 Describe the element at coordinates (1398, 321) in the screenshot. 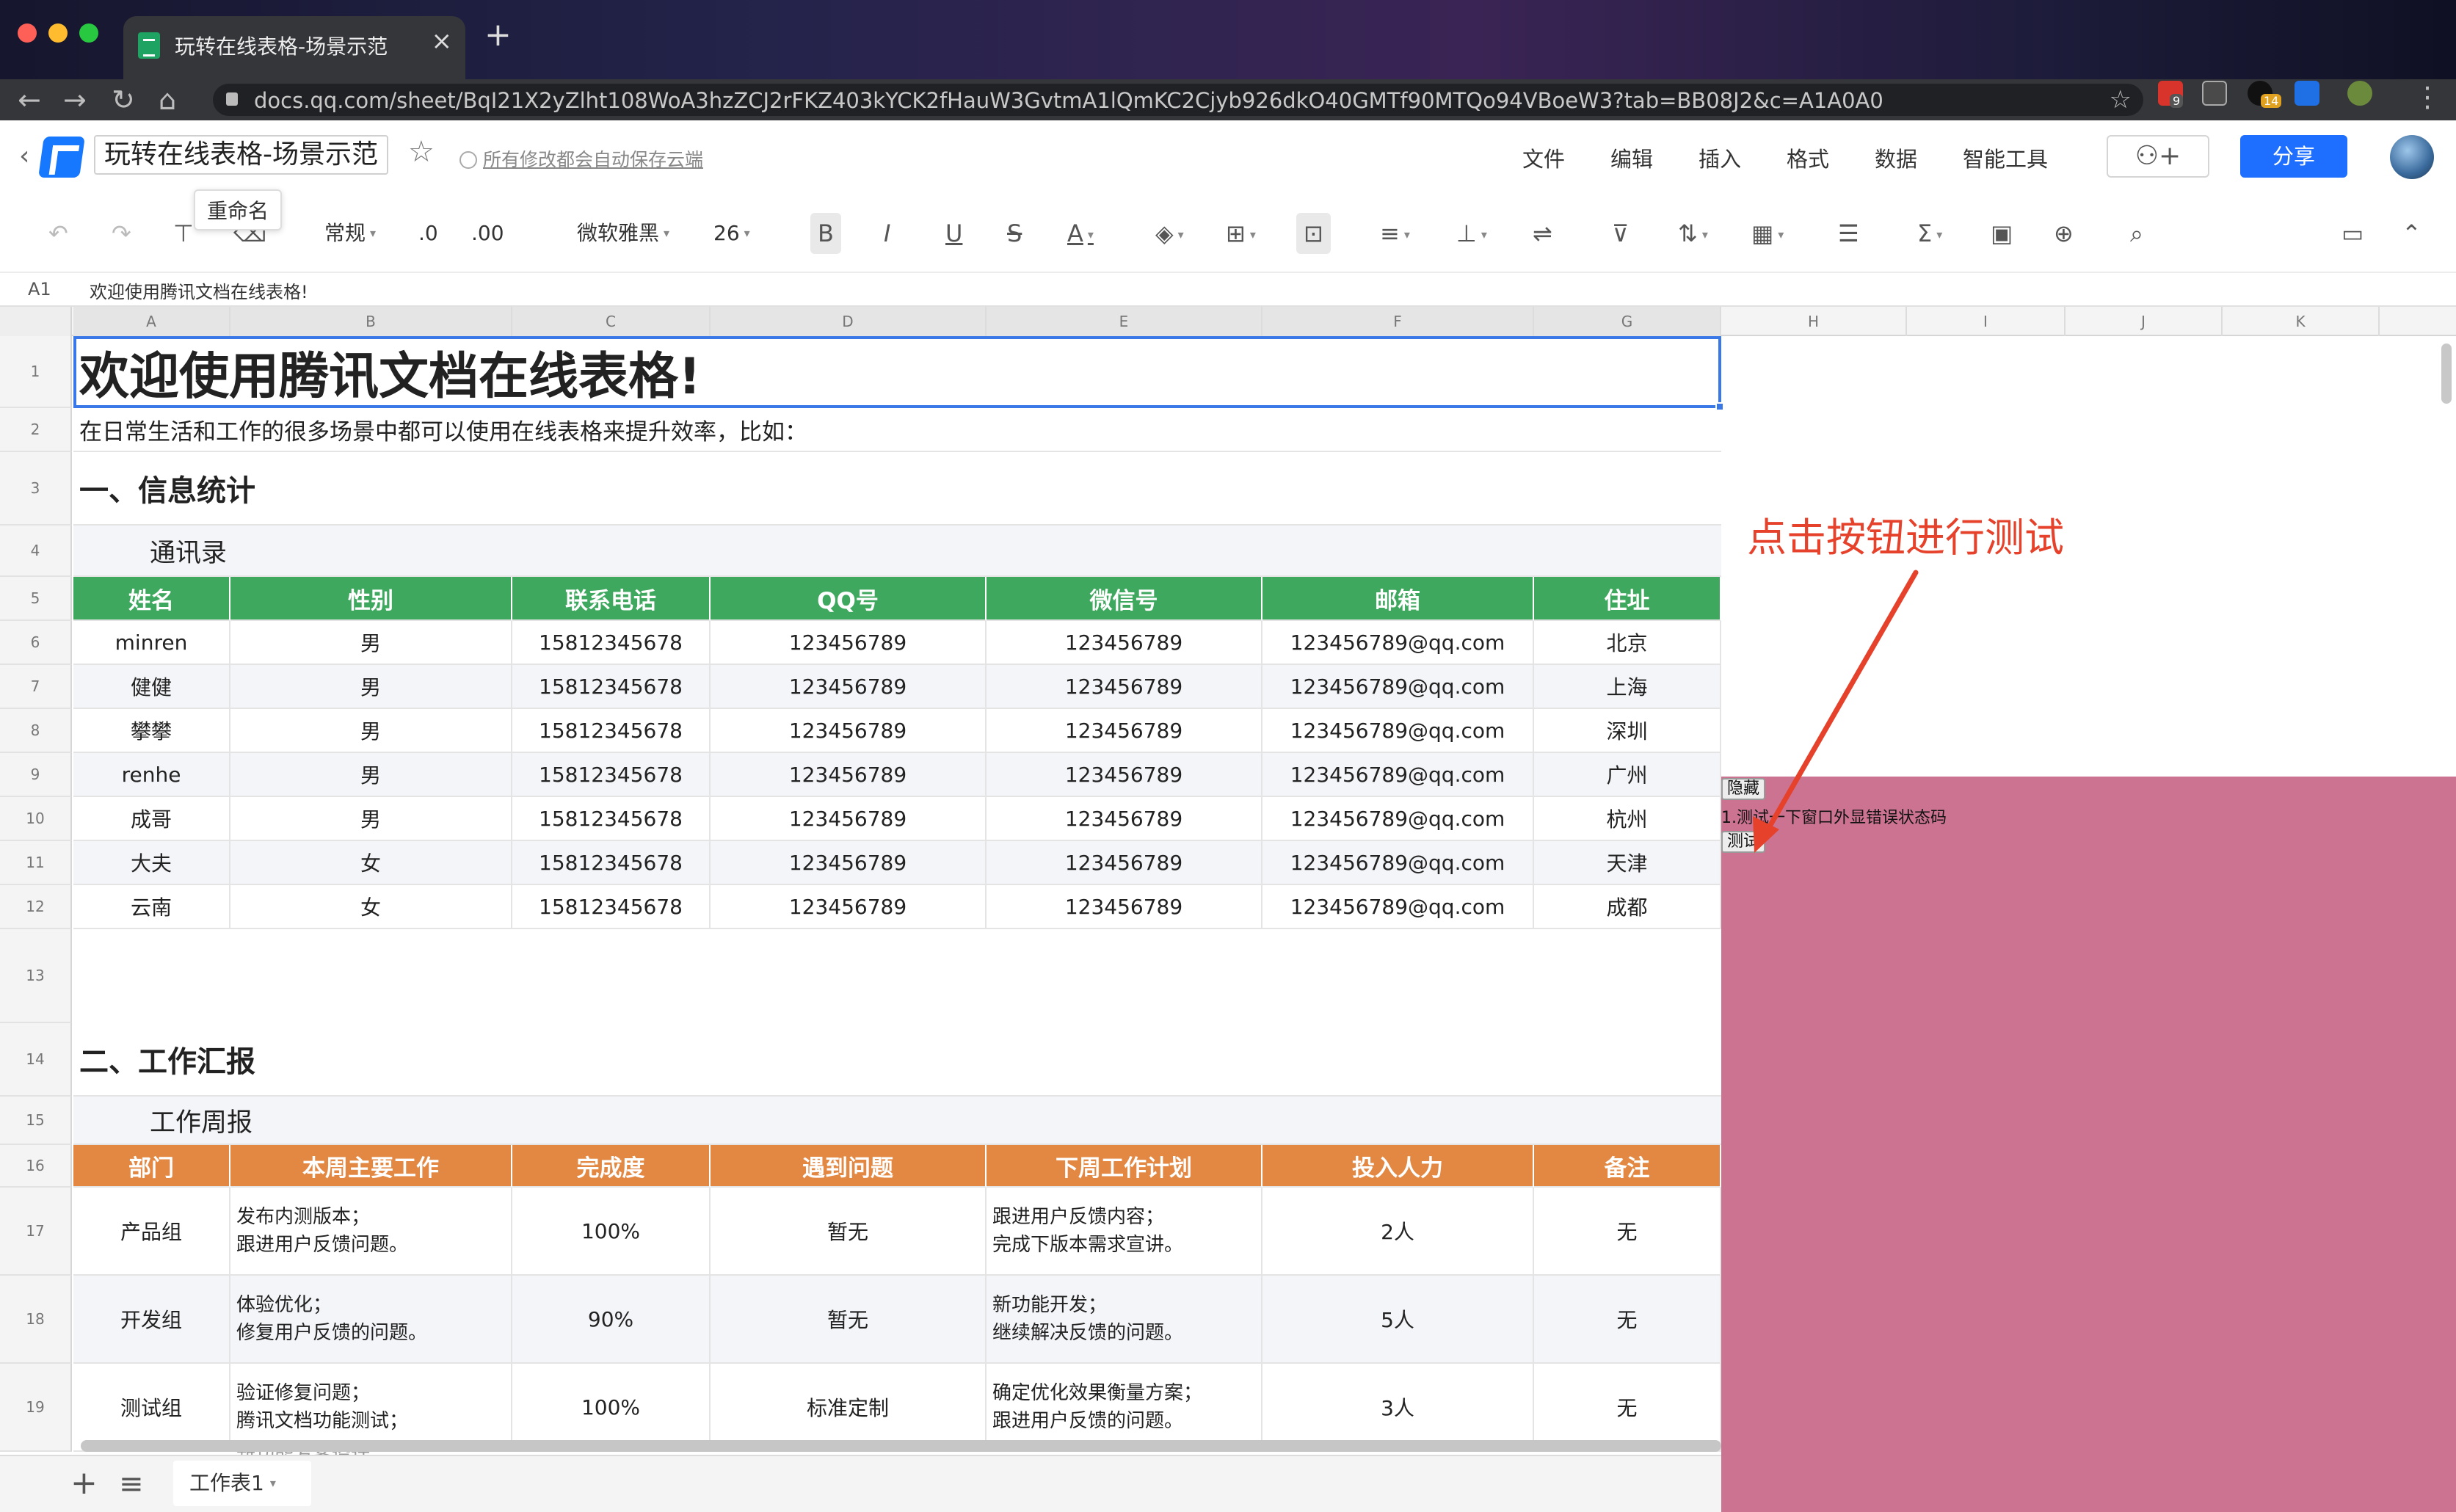

I see `column-header-f: F` at that location.